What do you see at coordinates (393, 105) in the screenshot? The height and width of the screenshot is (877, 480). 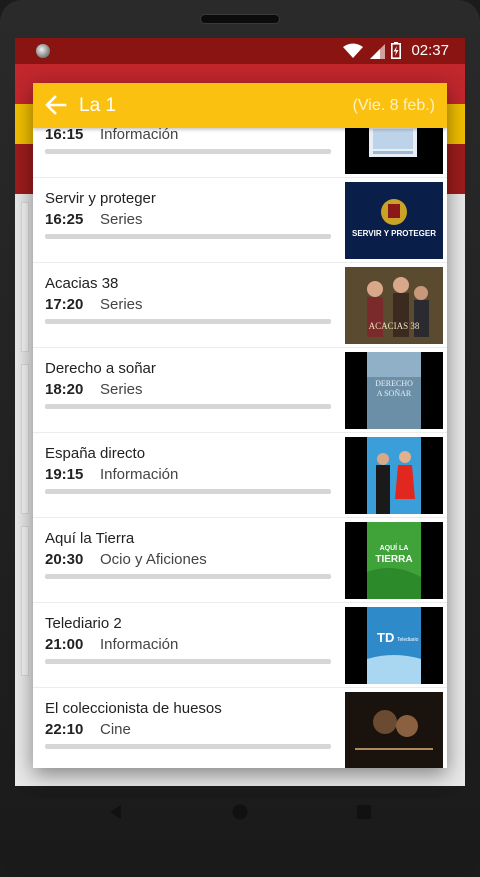 I see `dialog-date: (Vie. 8 feb.)` at bounding box center [393, 105].